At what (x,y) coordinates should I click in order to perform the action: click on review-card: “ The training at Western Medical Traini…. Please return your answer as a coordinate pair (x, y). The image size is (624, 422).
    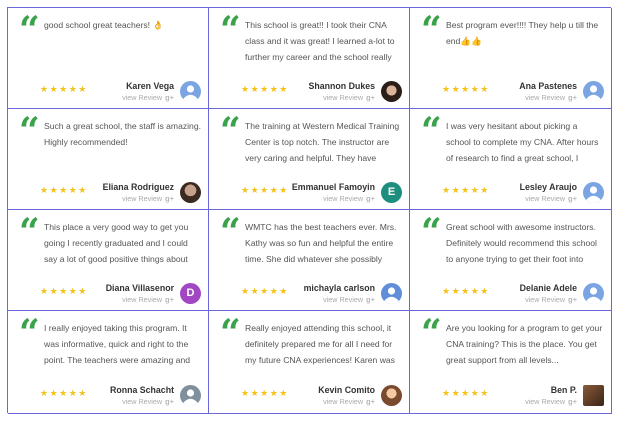
    Looking at the image, I should click on (309, 159).